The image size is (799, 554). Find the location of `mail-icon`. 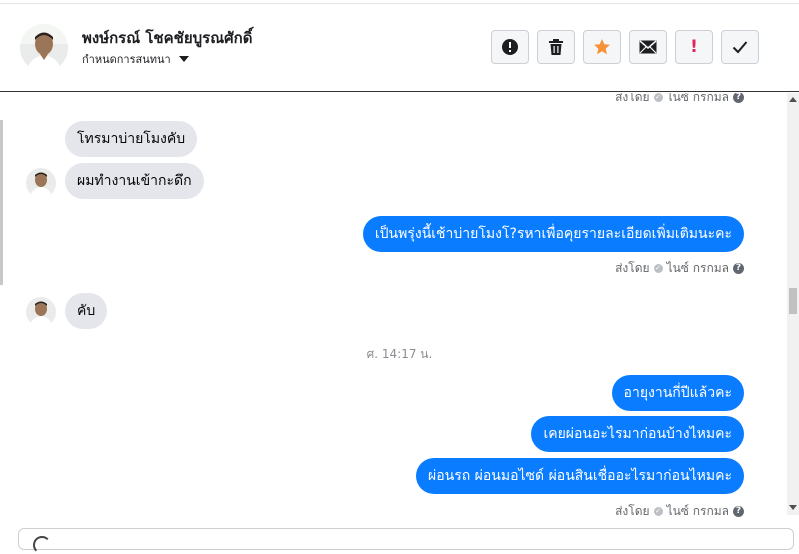

mail-icon is located at coordinates (648, 47).